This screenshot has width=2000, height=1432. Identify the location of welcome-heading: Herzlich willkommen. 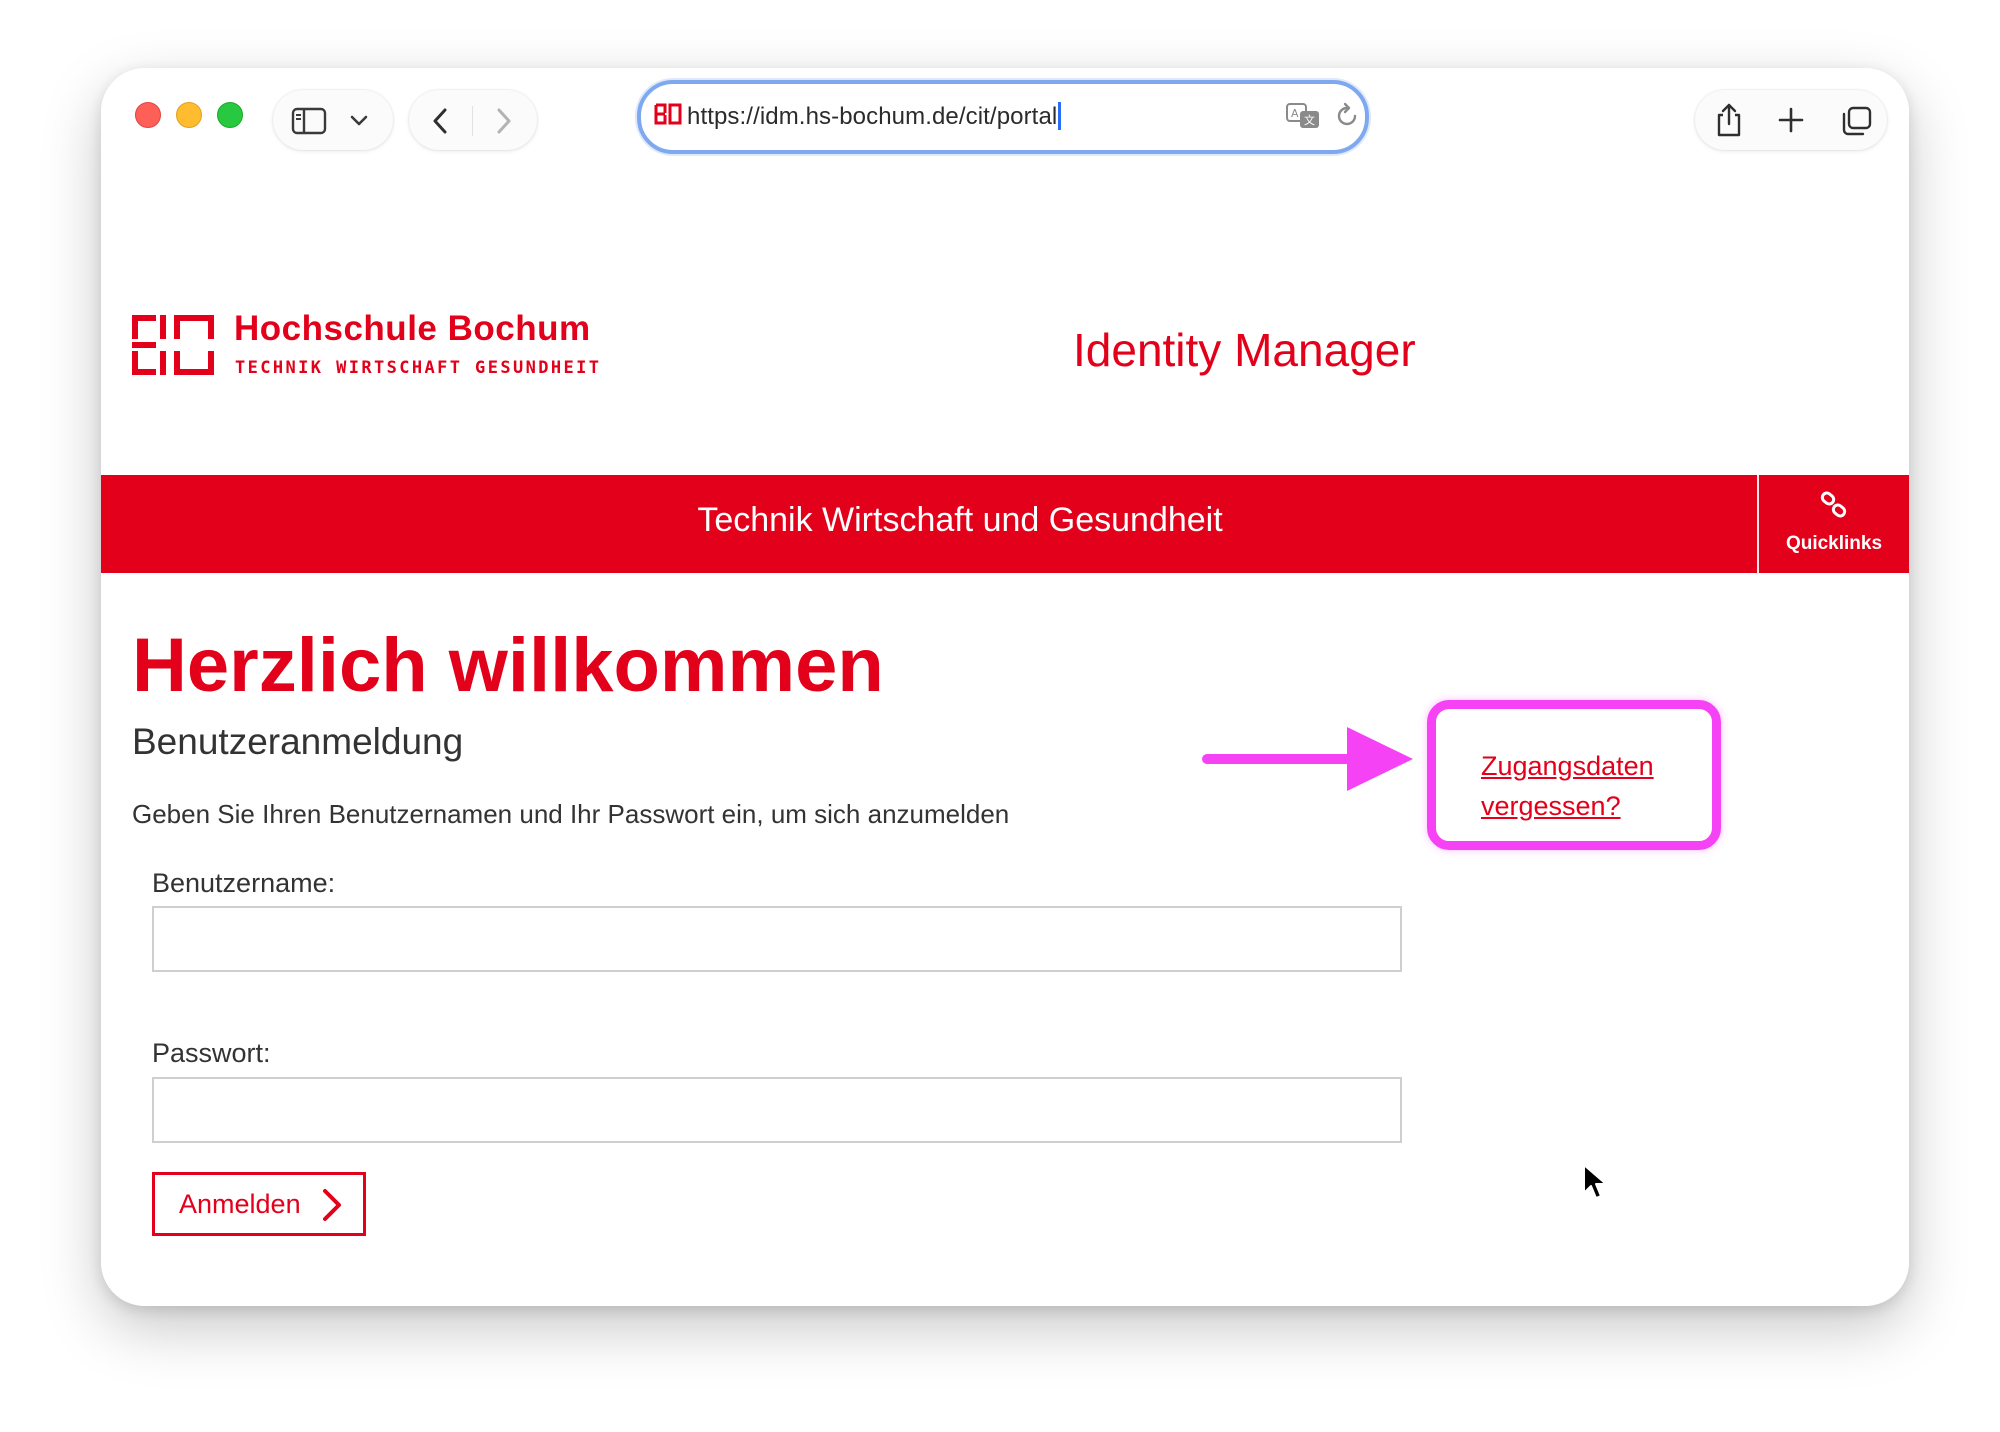
(508, 665).